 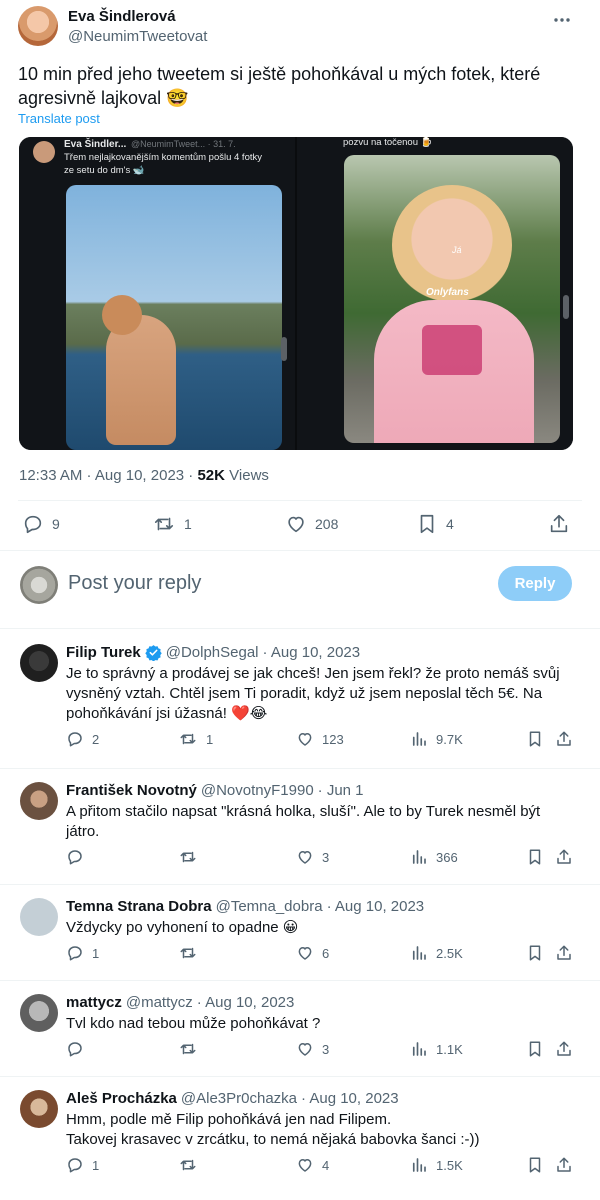 What do you see at coordinates (106, 475) in the screenshot?
I see `tweet-time: 12:33 AM · Aug 10, 2023 ·` at bounding box center [106, 475].